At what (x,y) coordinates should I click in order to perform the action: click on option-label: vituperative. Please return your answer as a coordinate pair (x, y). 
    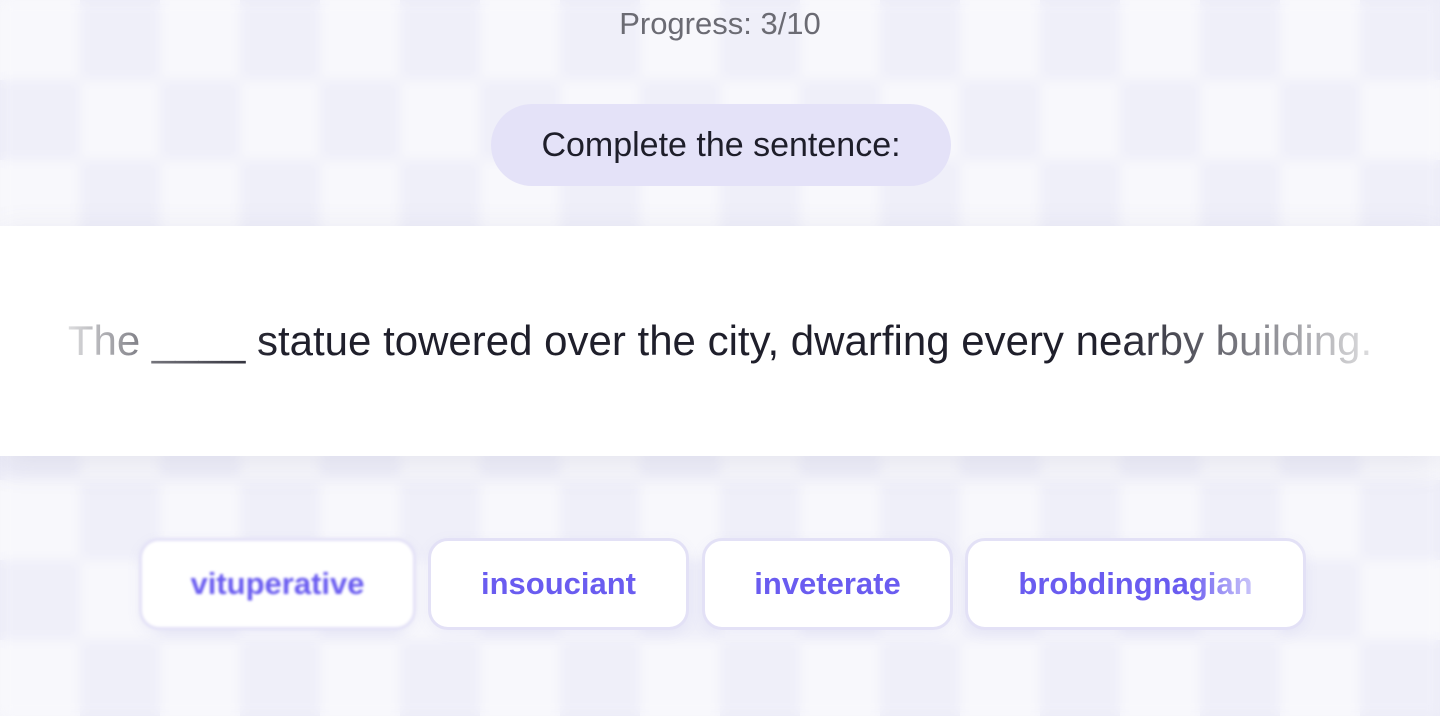
    Looking at the image, I should click on (277, 583).